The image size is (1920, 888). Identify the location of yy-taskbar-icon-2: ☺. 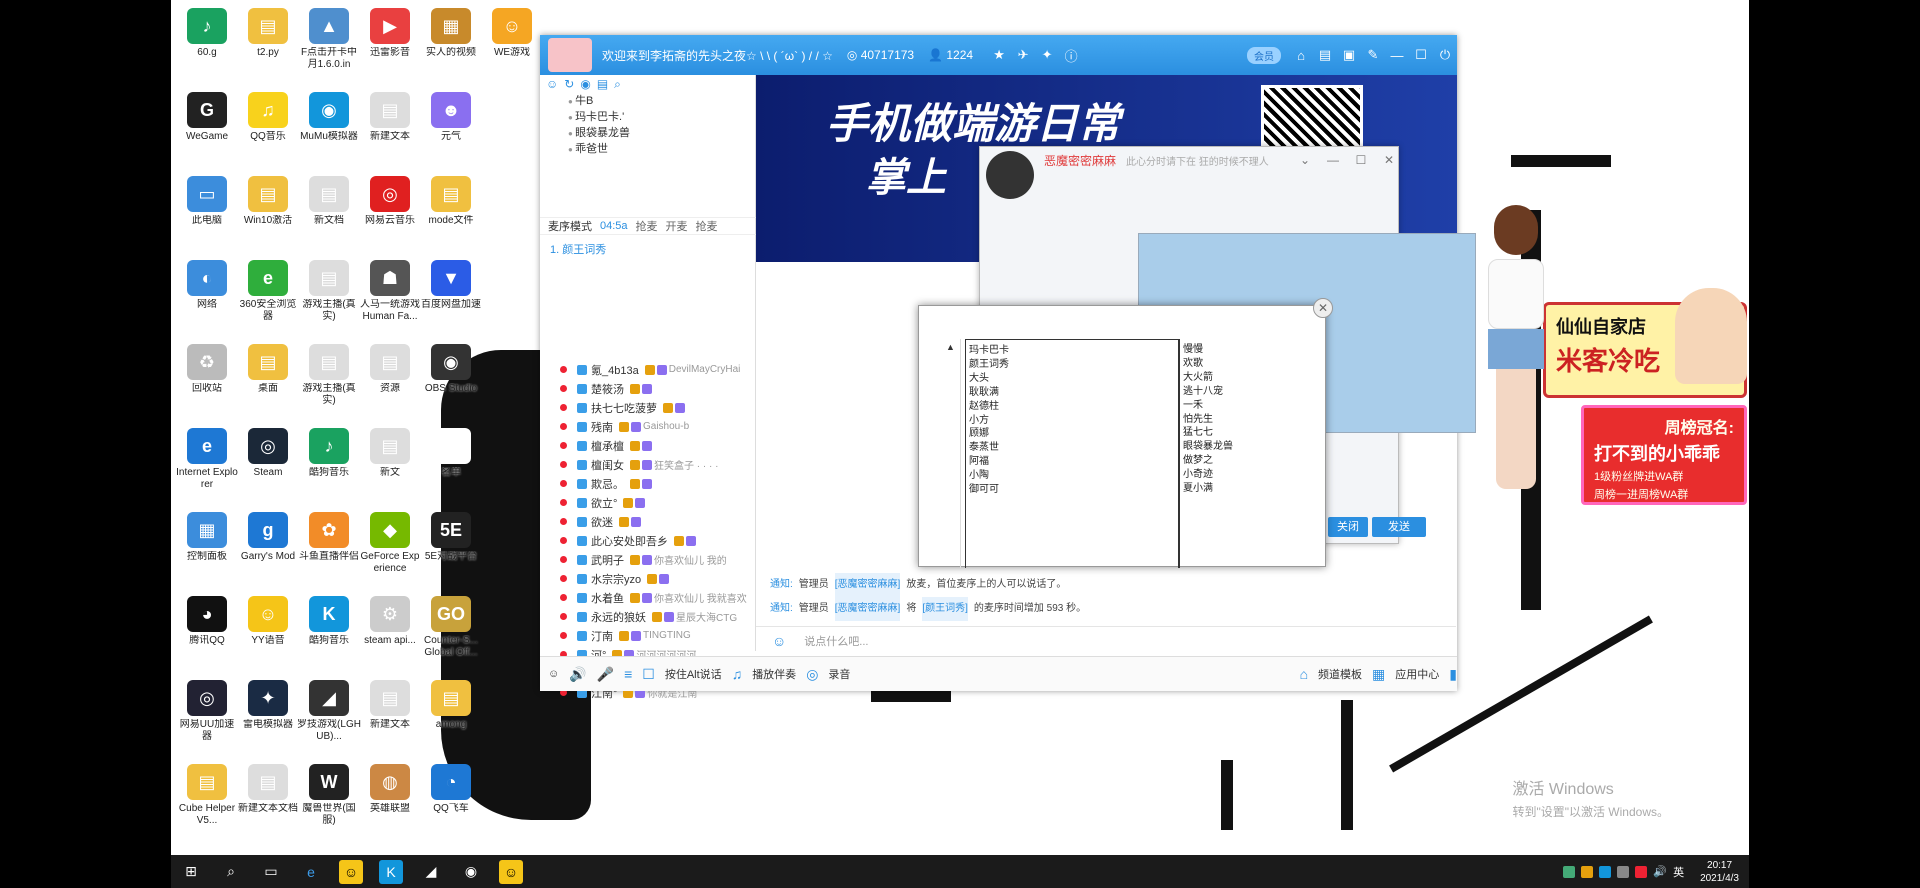
(511, 871).